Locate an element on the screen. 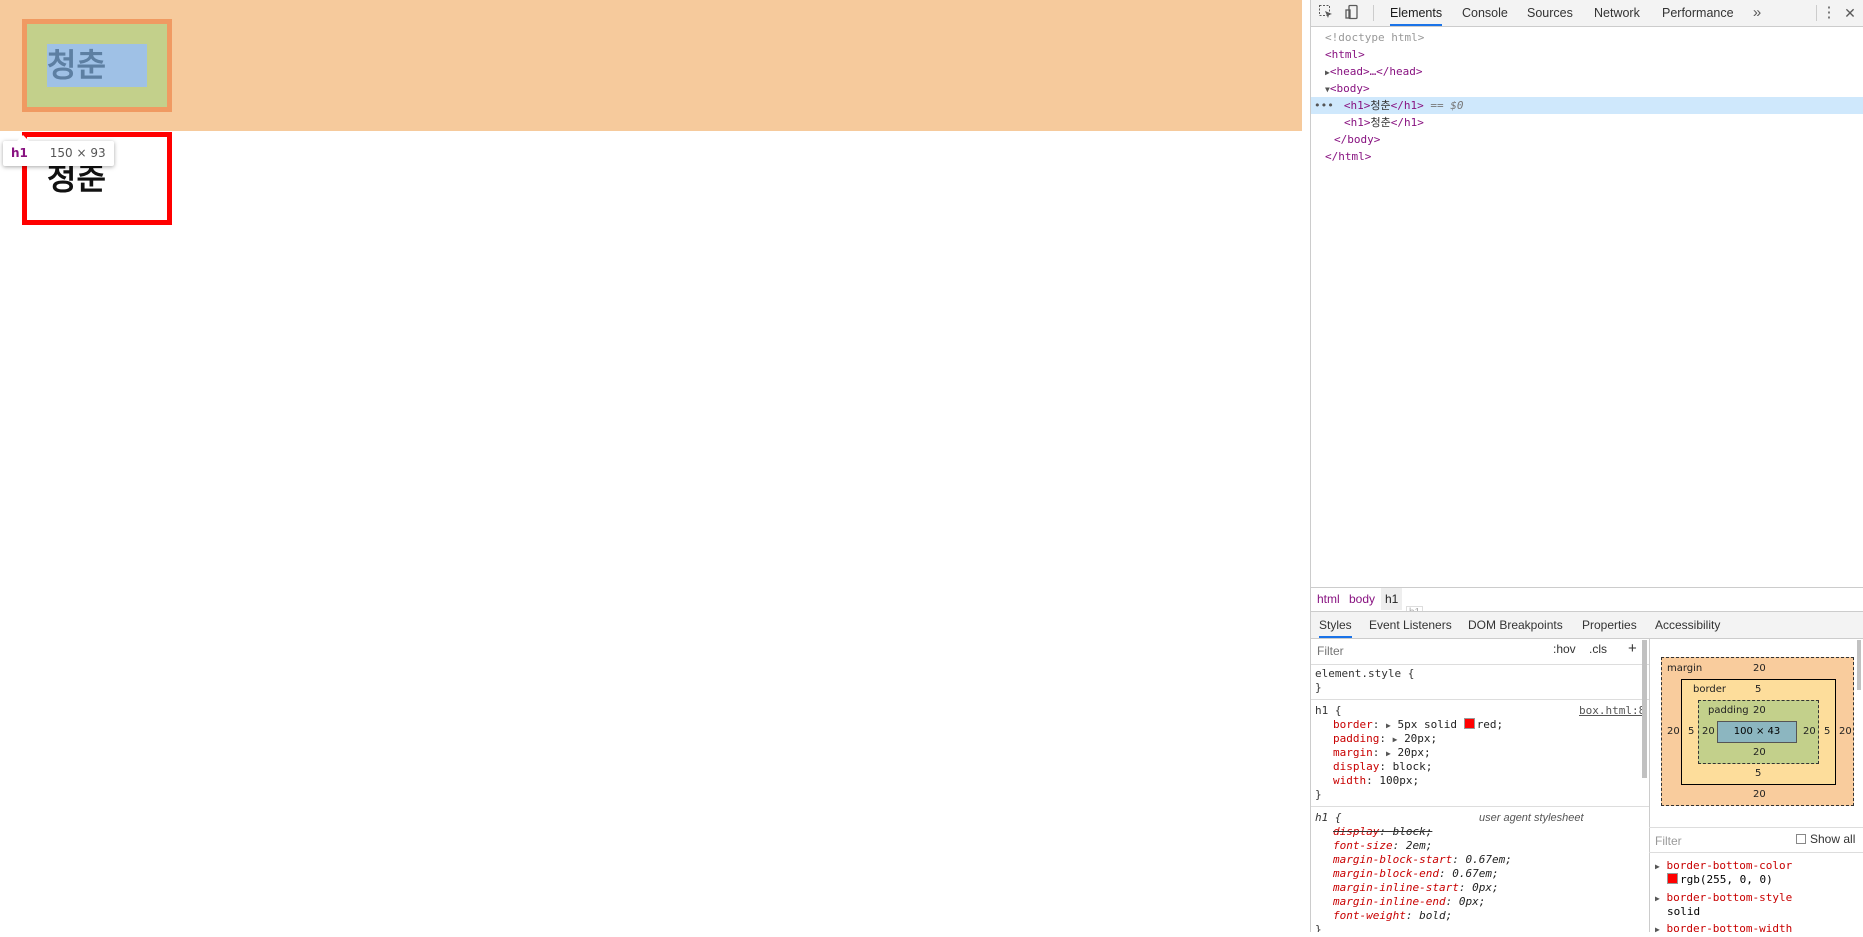 Image resolution: width=1863 pixels, height=937 pixels. styles-scrollbar is located at coordinates (1644, 709).